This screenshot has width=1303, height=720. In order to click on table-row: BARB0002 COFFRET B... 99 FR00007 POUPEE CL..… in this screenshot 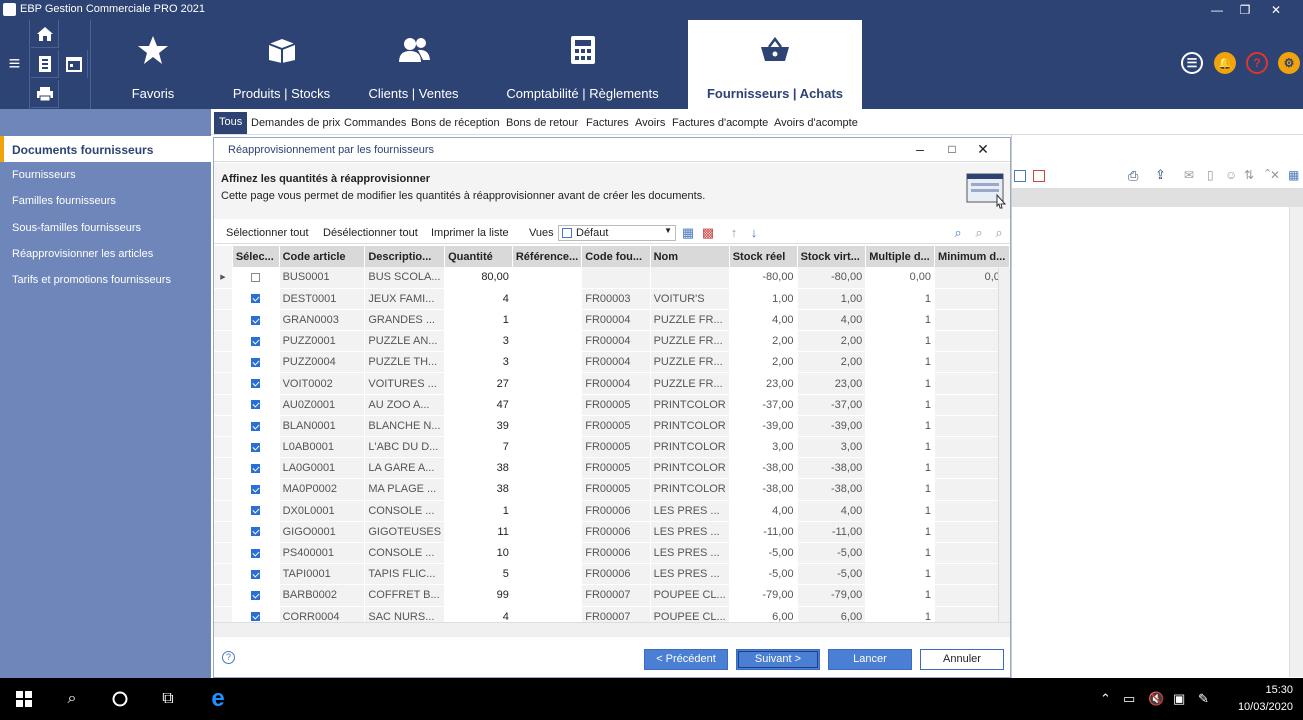, I will do `click(612, 595)`.